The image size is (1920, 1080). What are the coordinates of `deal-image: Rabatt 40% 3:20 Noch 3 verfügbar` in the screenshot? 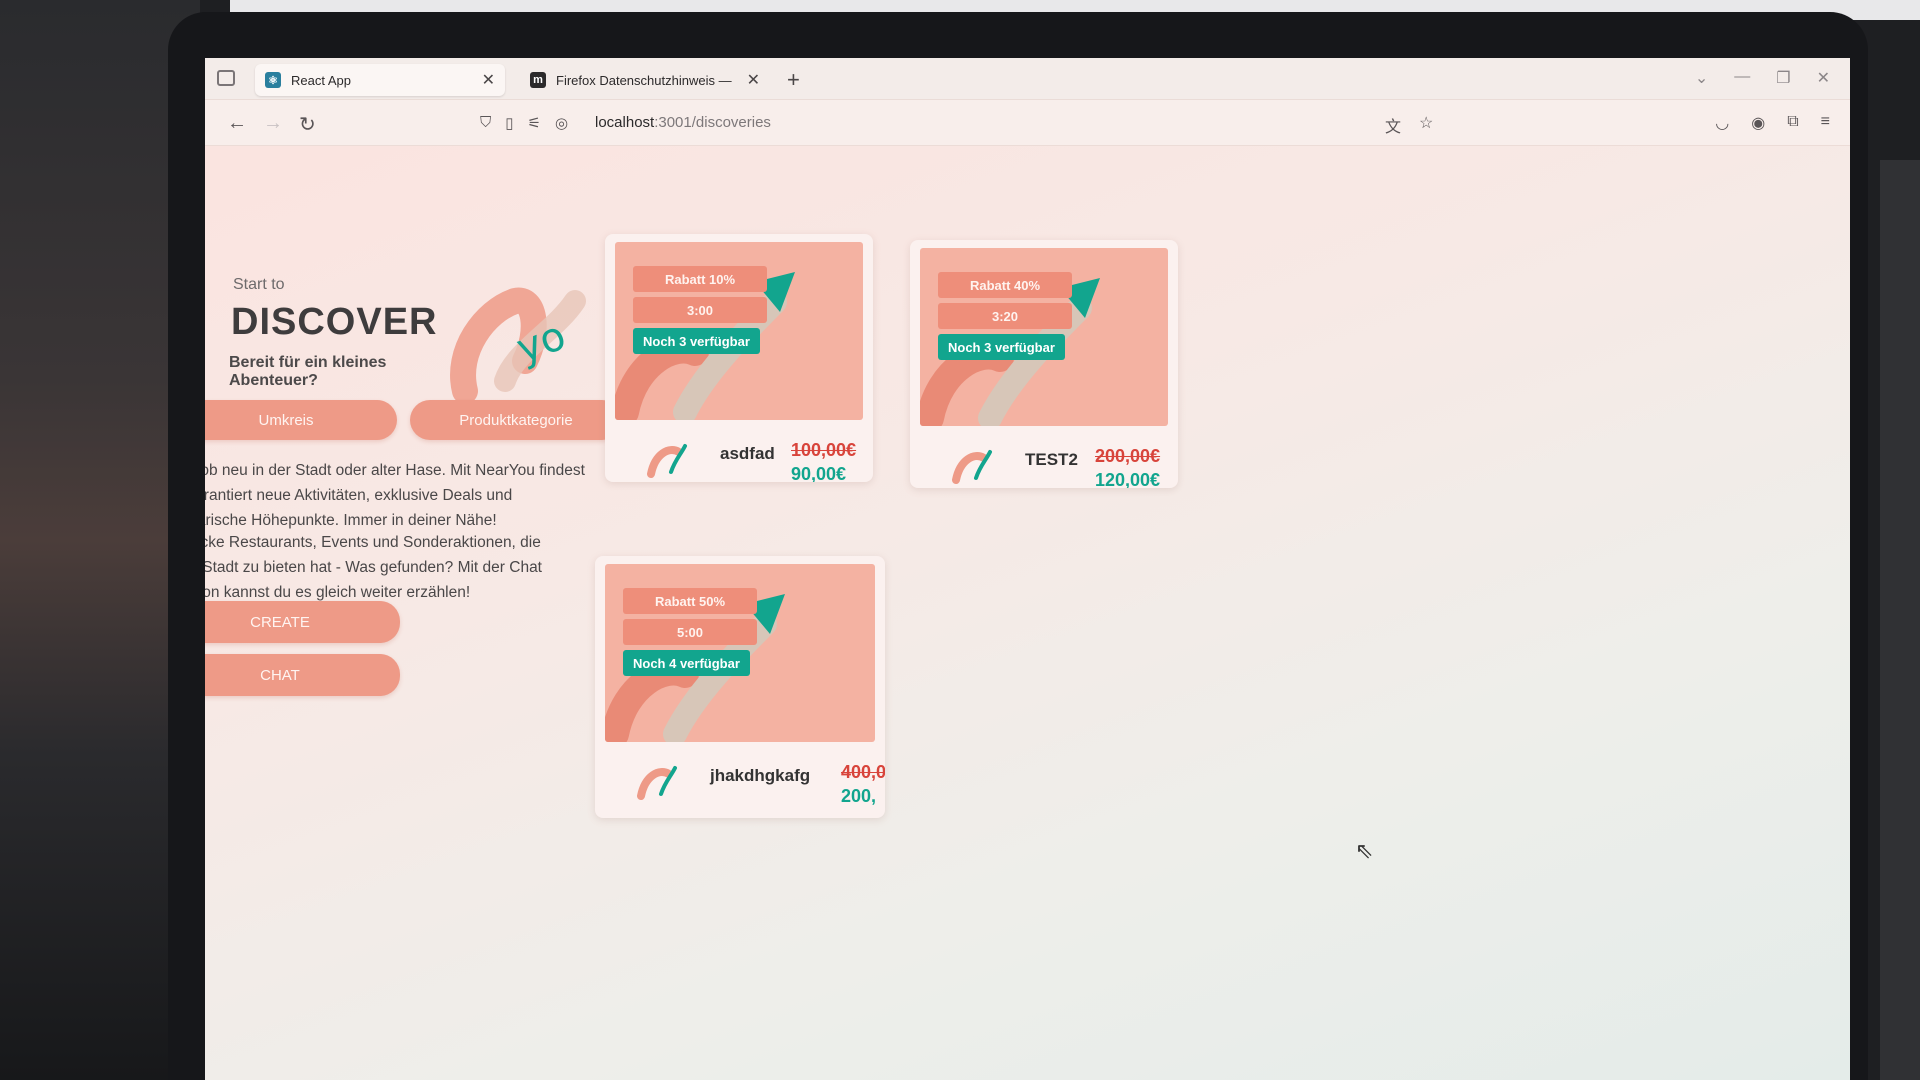 It's located at (1044, 337).